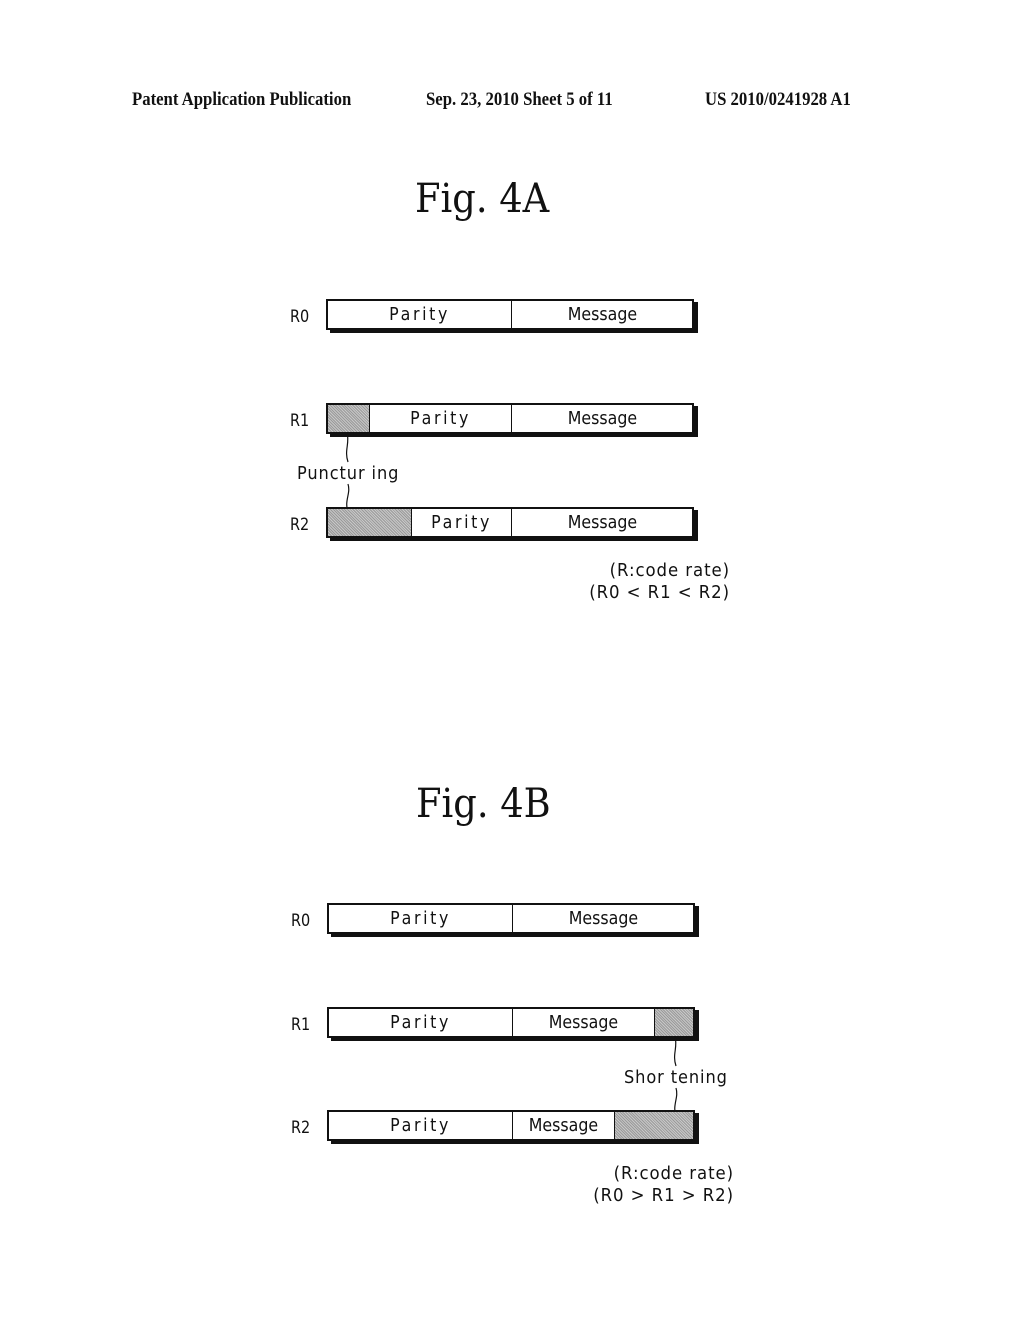 This screenshot has width=1024, height=1320. Describe the element at coordinates (301, 1025) in the screenshot. I see `fig4b-row-label-r1: R1` at that location.